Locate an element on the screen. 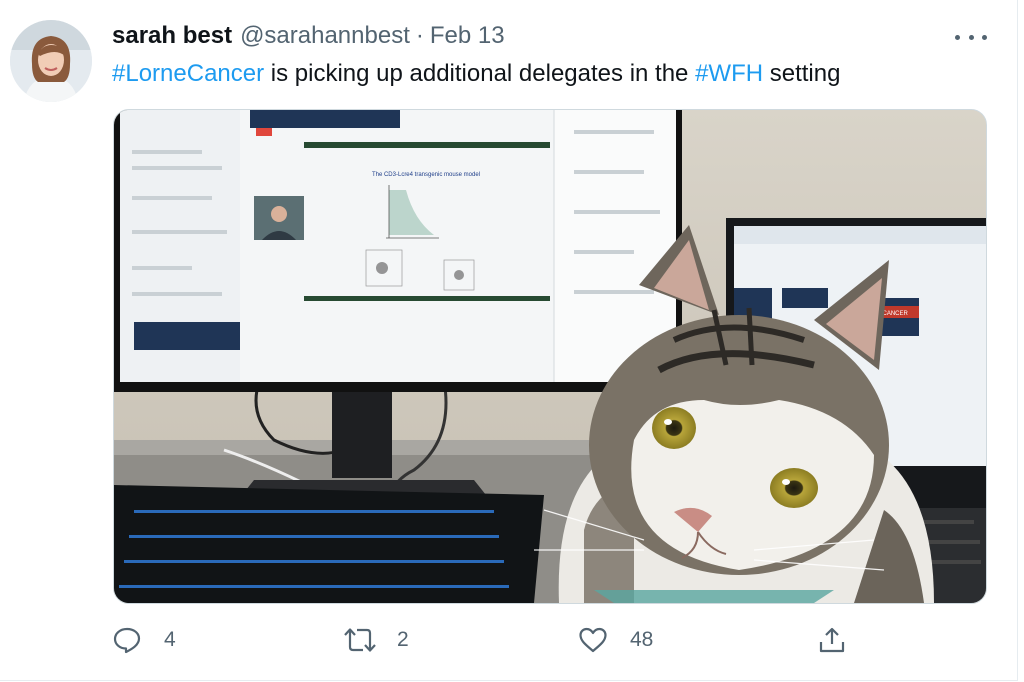  reply-count: 4 is located at coordinates (170, 639).